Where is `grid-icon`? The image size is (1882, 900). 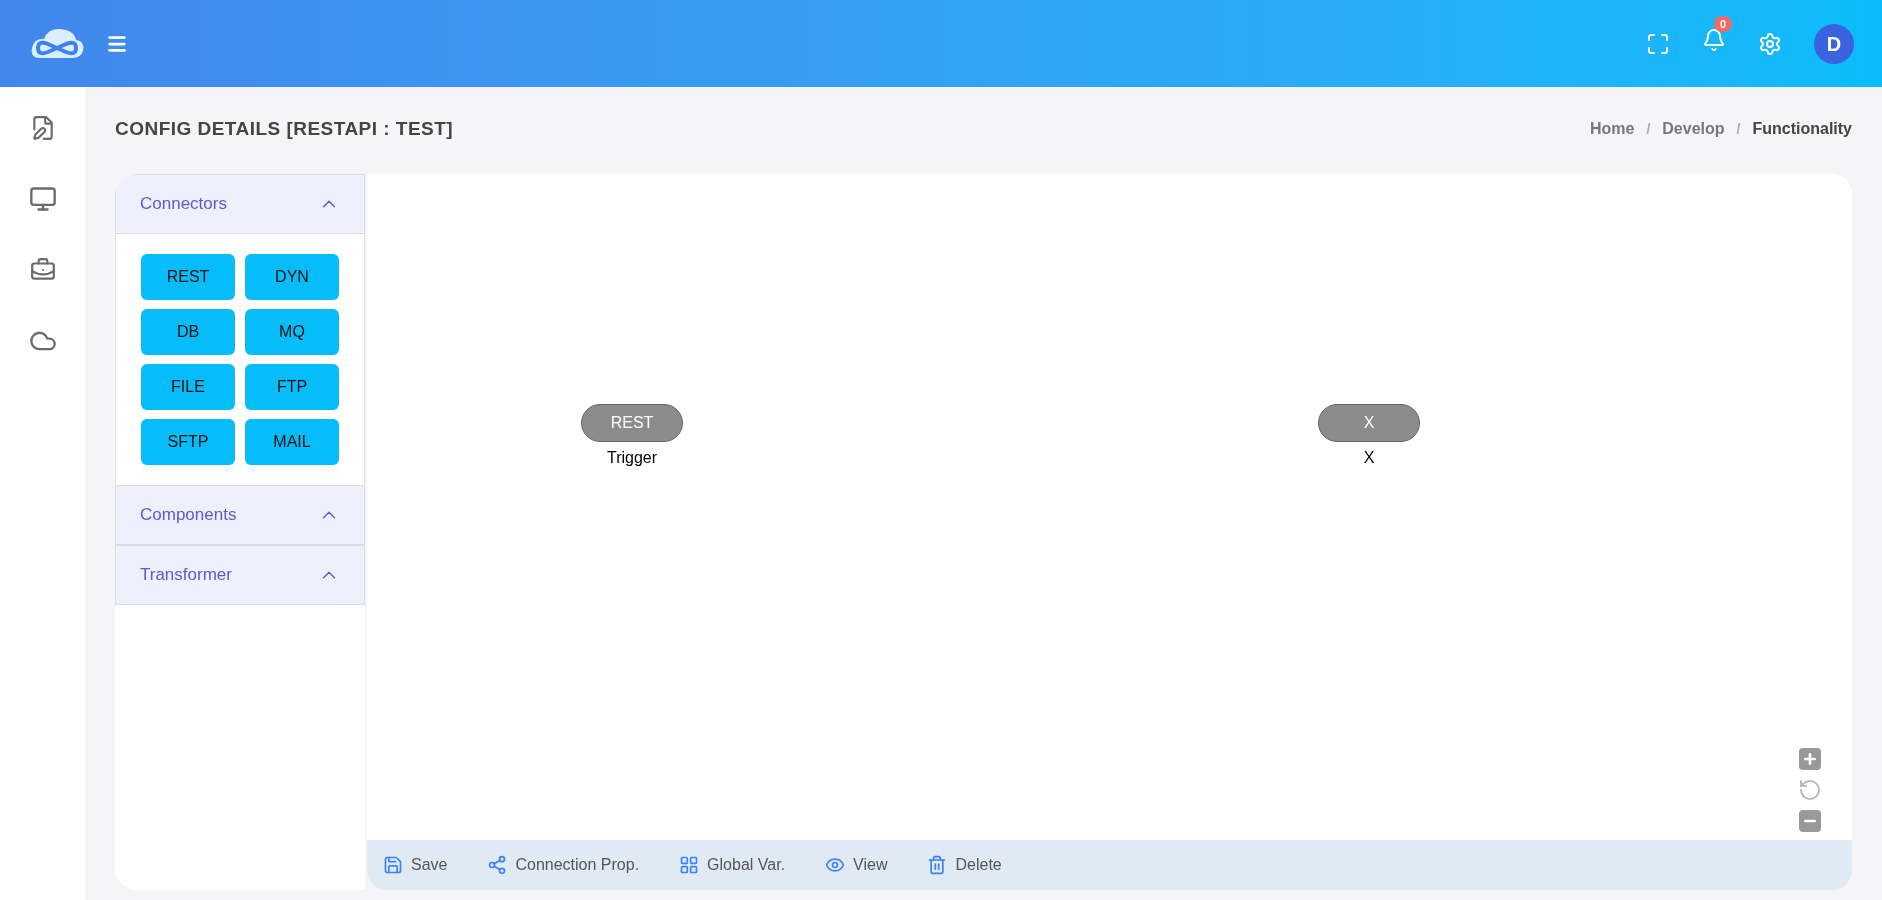 grid-icon is located at coordinates (689, 865).